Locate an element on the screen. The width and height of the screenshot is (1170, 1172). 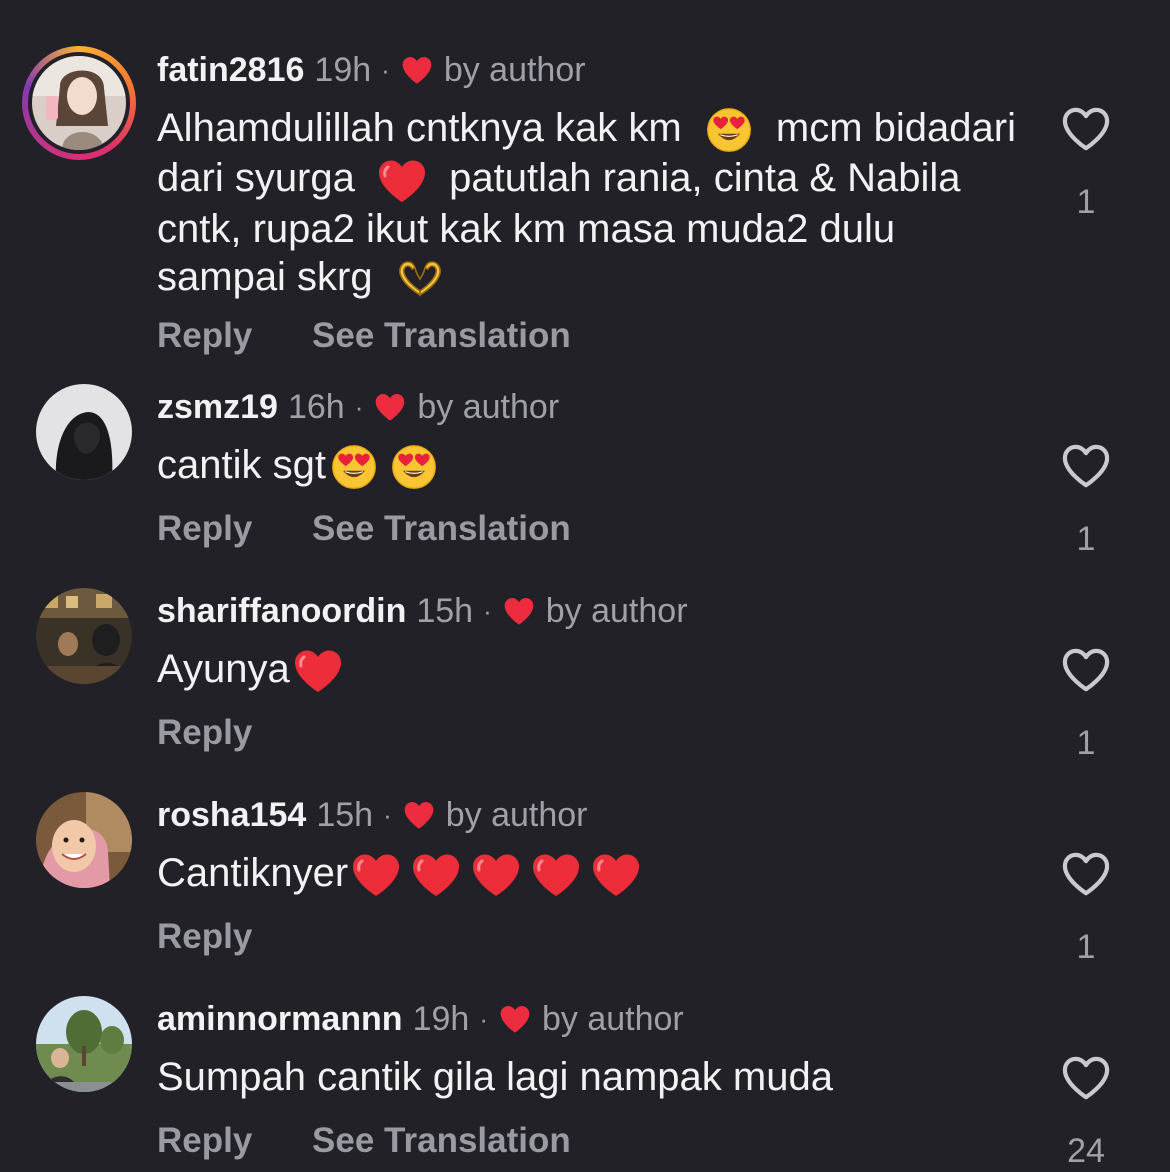
comment-meta: rosha154 15h · by author is located at coordinates (372, 815).